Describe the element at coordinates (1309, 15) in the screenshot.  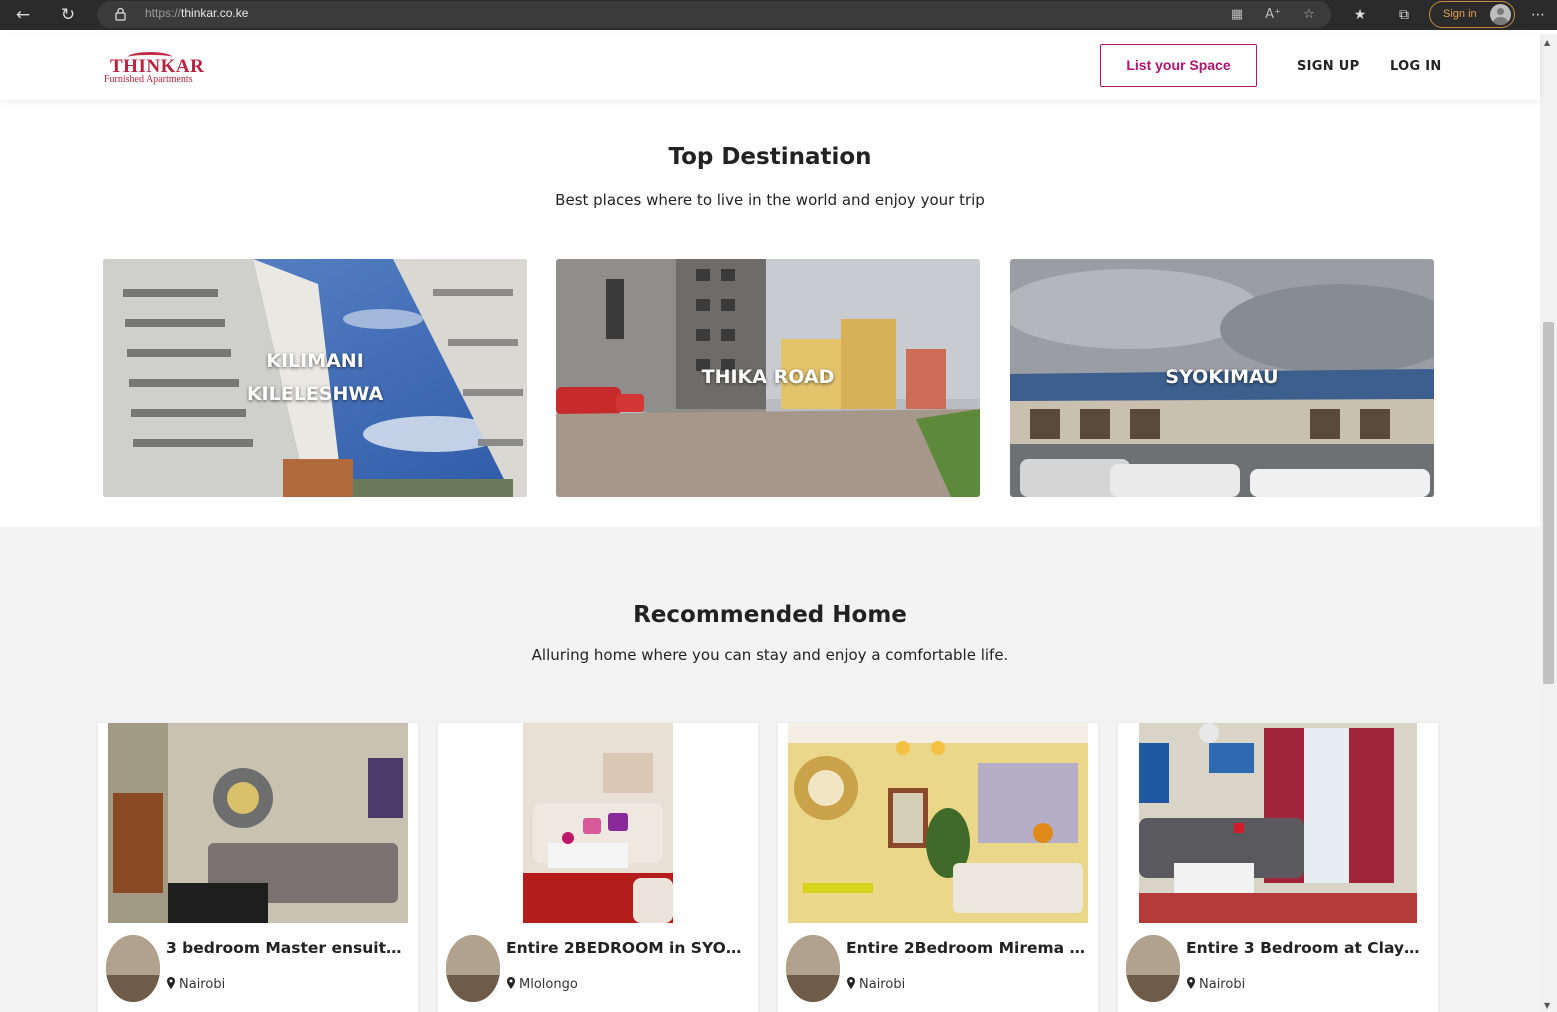
I see `favorite-star-icon: ☆` at that location.